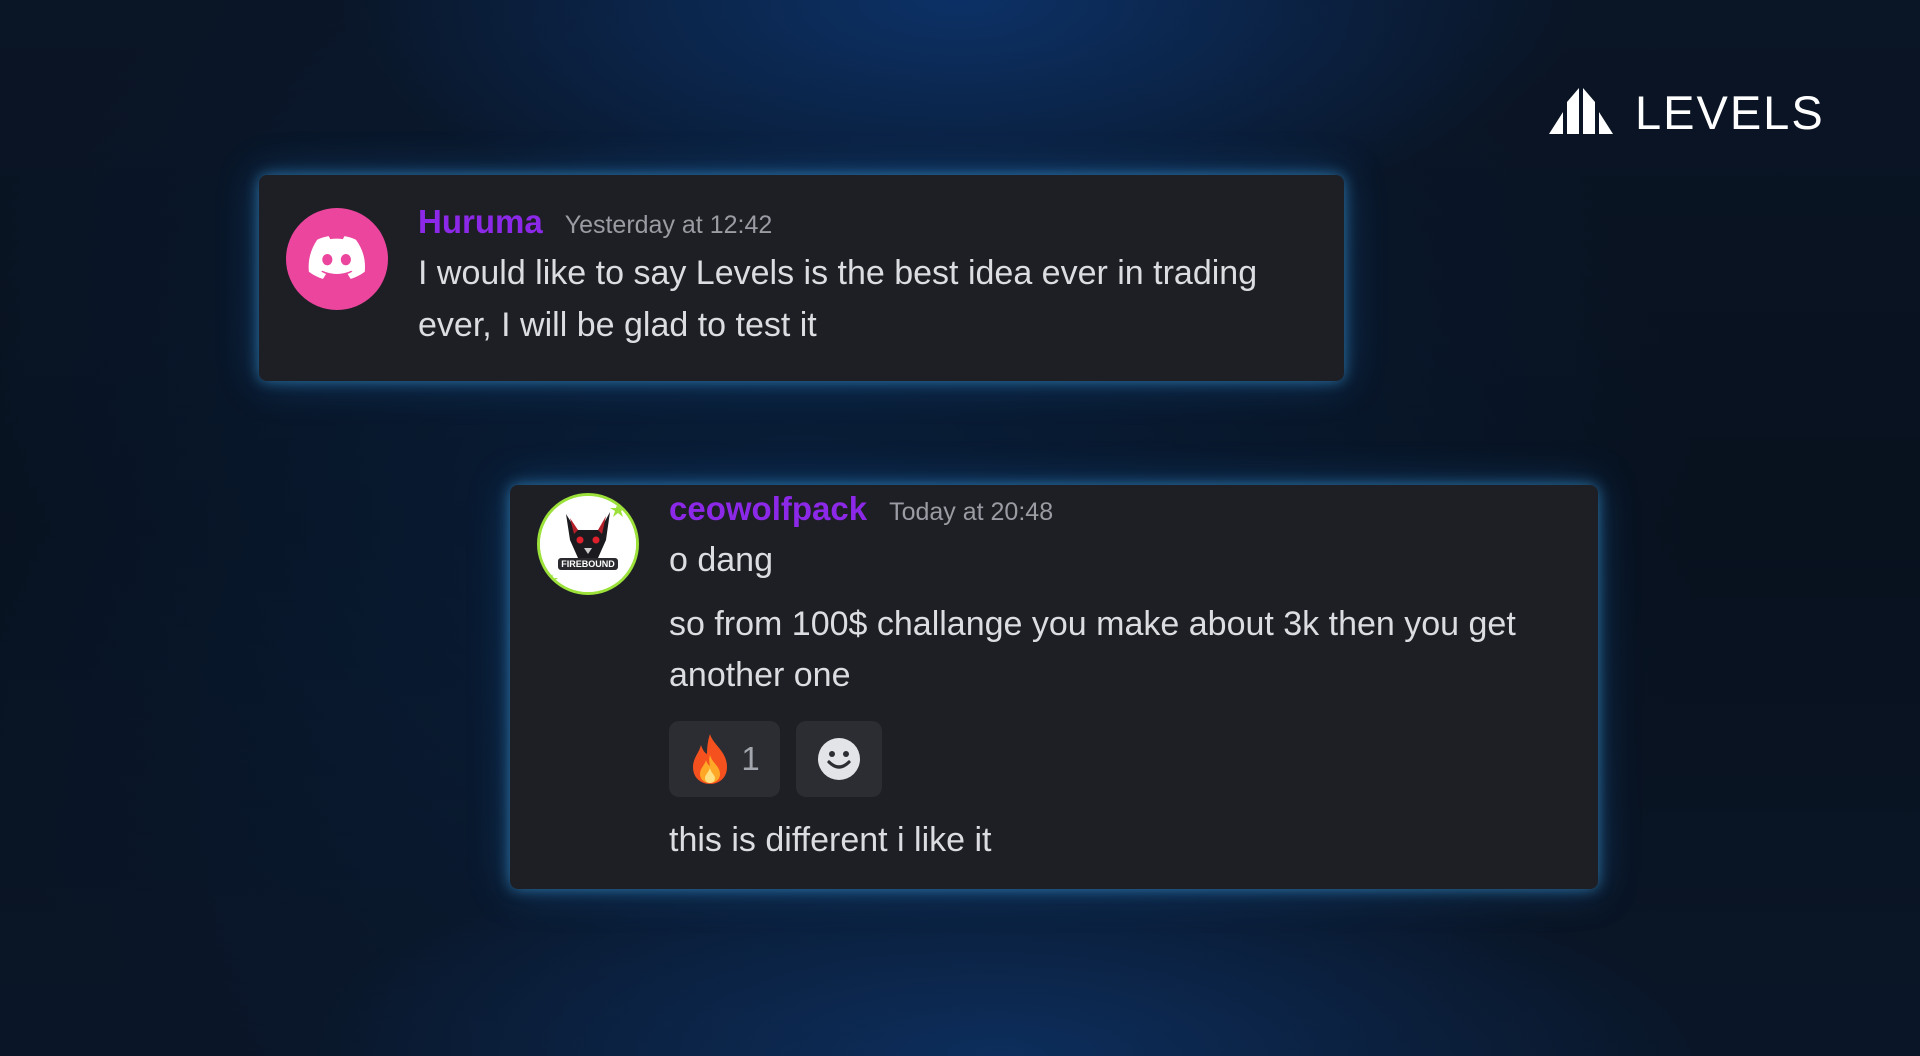 This screenshot has width=1920, height=1056. I want to click on brand-name: LEVELS, so click(1730, 112).